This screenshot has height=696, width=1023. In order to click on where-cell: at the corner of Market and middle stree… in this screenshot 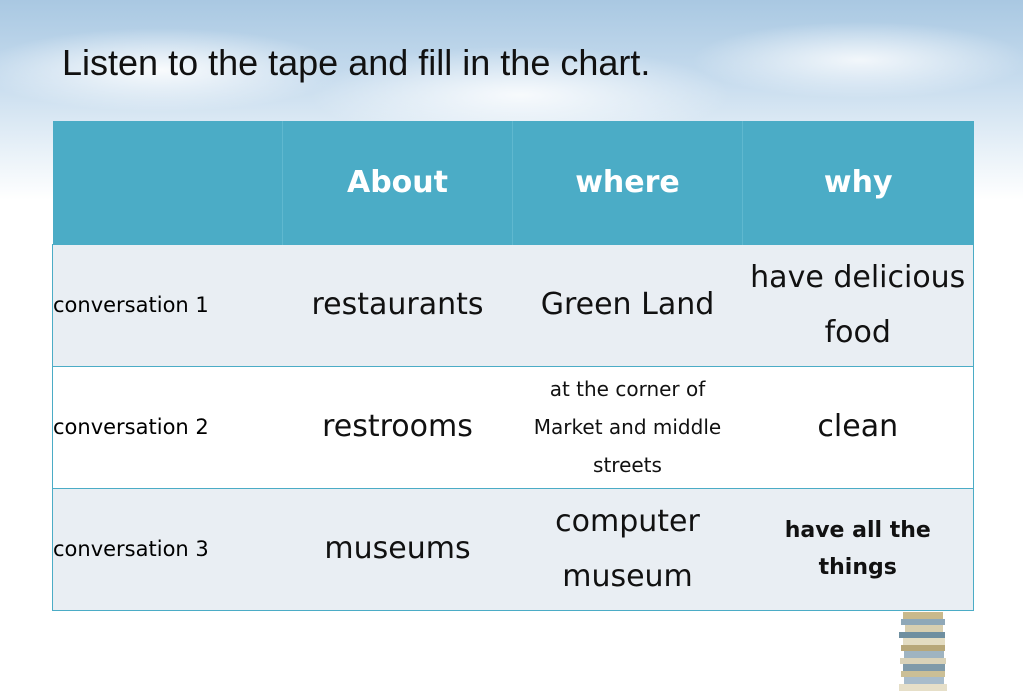, I will do `click(627, 426)`.